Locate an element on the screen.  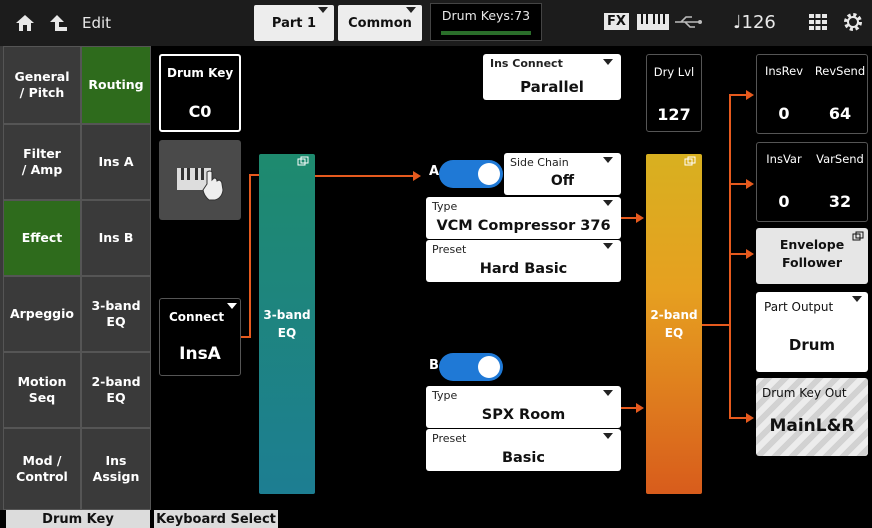
subnav-label: 2-band EQ is located at coordinates (116, 389).